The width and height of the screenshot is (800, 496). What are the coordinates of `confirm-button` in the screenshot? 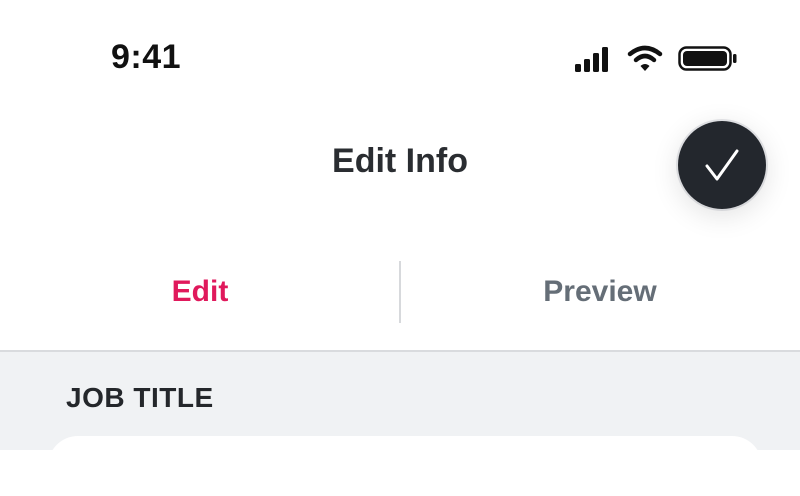 It's located at (722, 165).